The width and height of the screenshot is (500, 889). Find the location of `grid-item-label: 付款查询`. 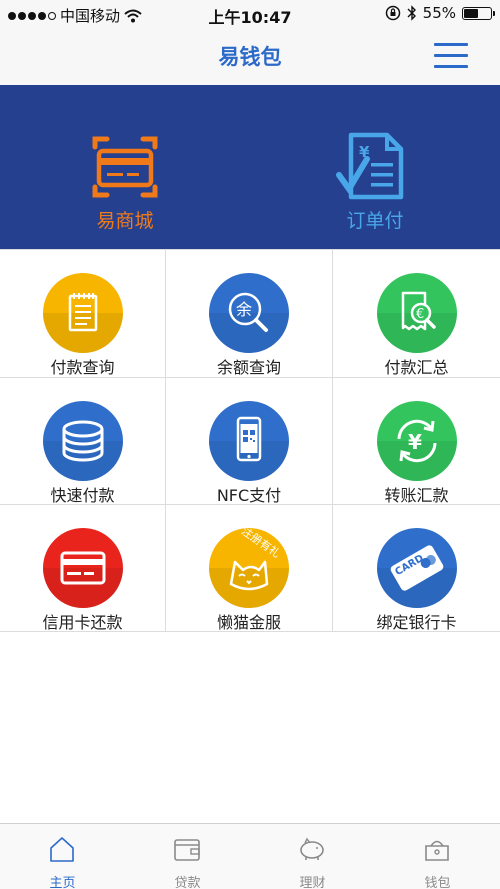

grid-item-label: 付款查询 is located at coordinates (82, 367).